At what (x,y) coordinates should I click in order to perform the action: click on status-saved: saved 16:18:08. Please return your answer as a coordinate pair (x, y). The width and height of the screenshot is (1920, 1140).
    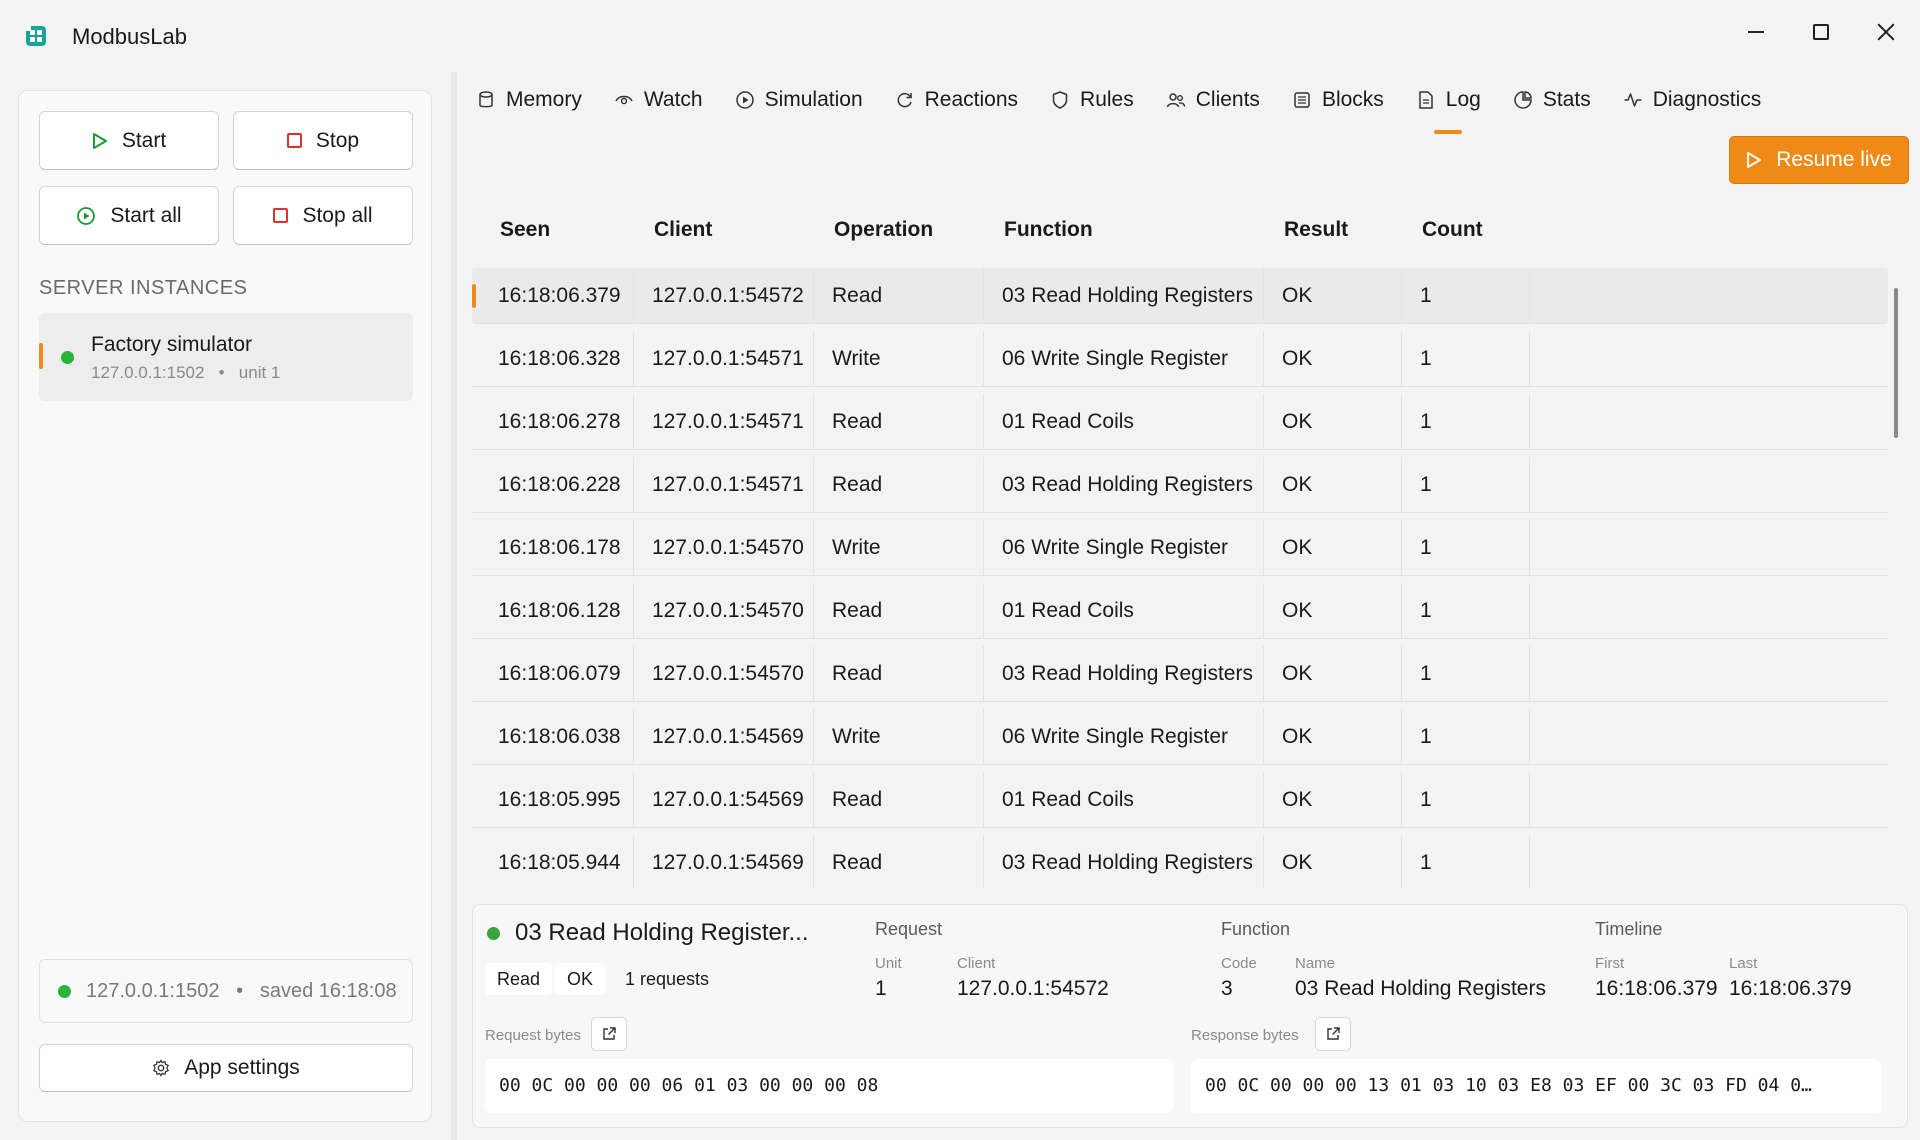
    Looking at the image, I should click on (328, 991).